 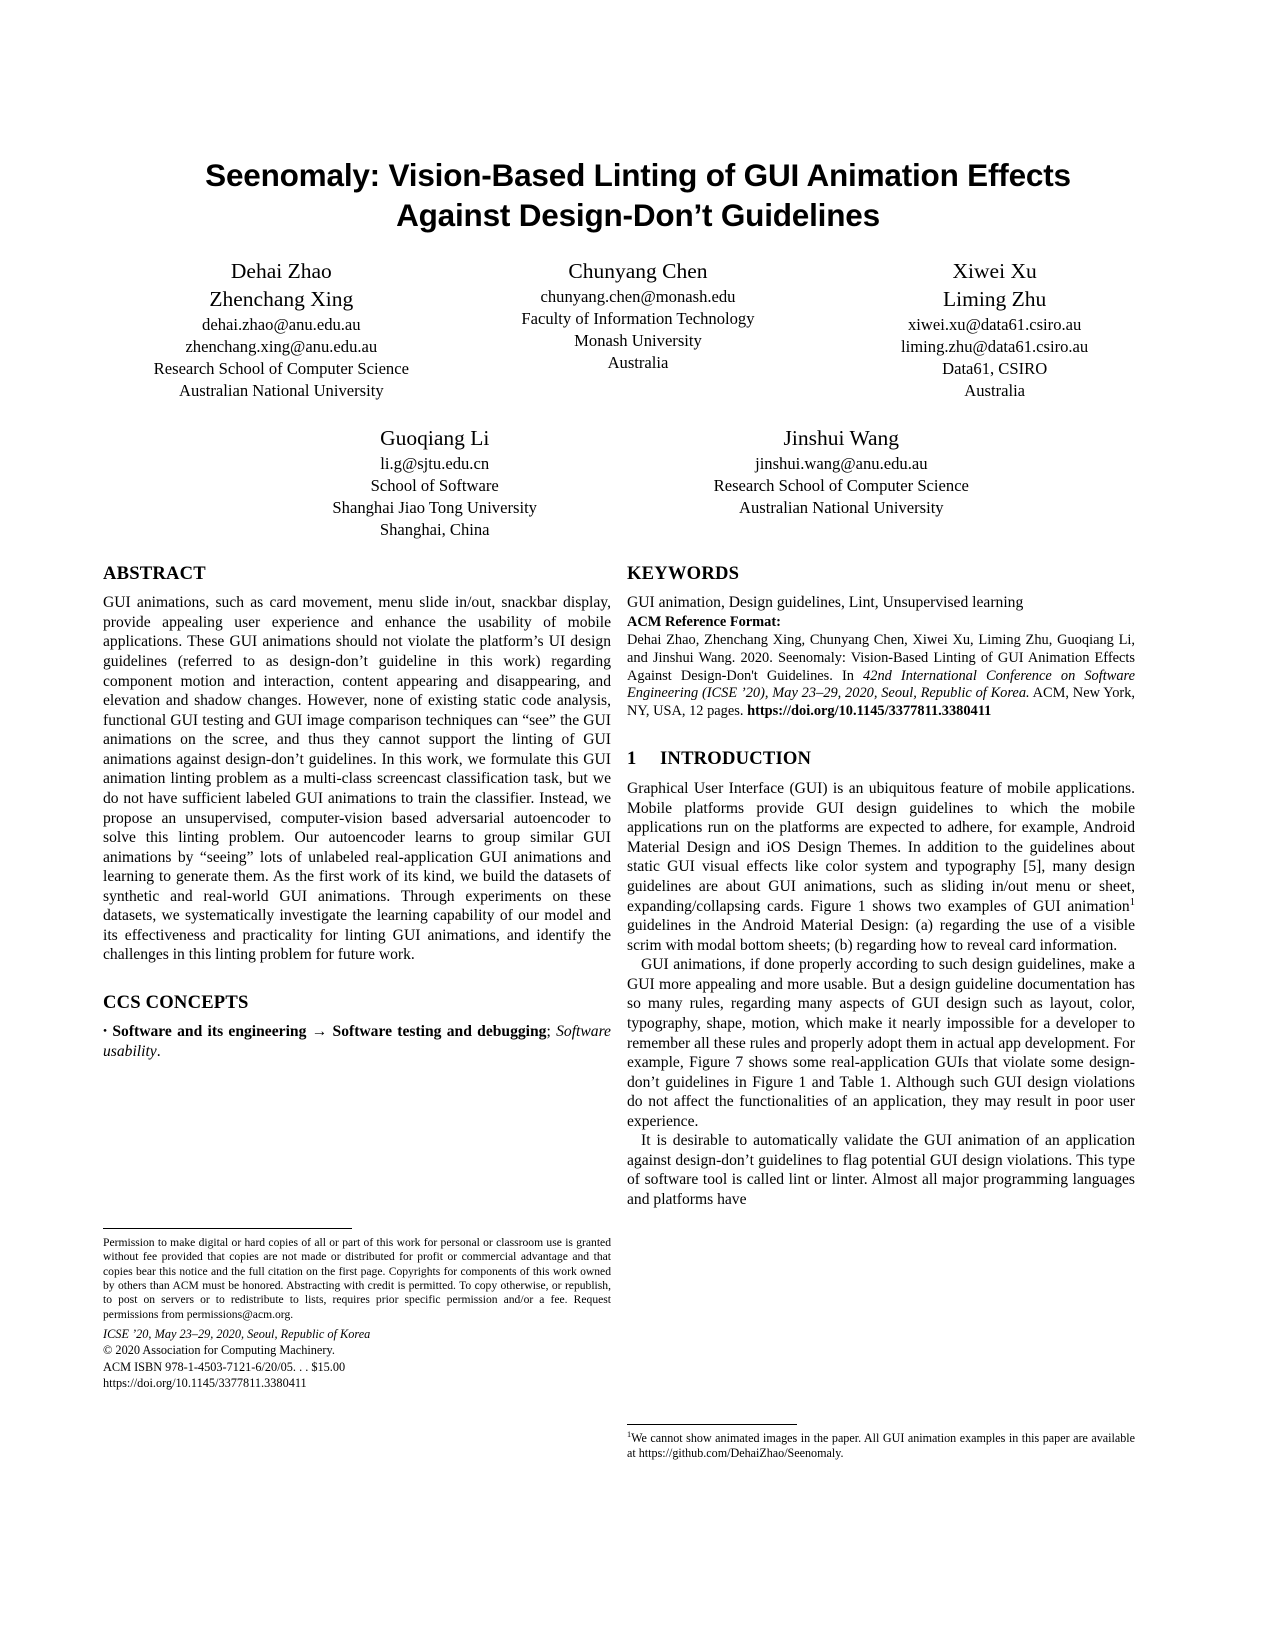 What do you see at coordinates (434, 530) in the screenshot?
I see `author-city: Shanghai, China` at bounding box center [434, 530].